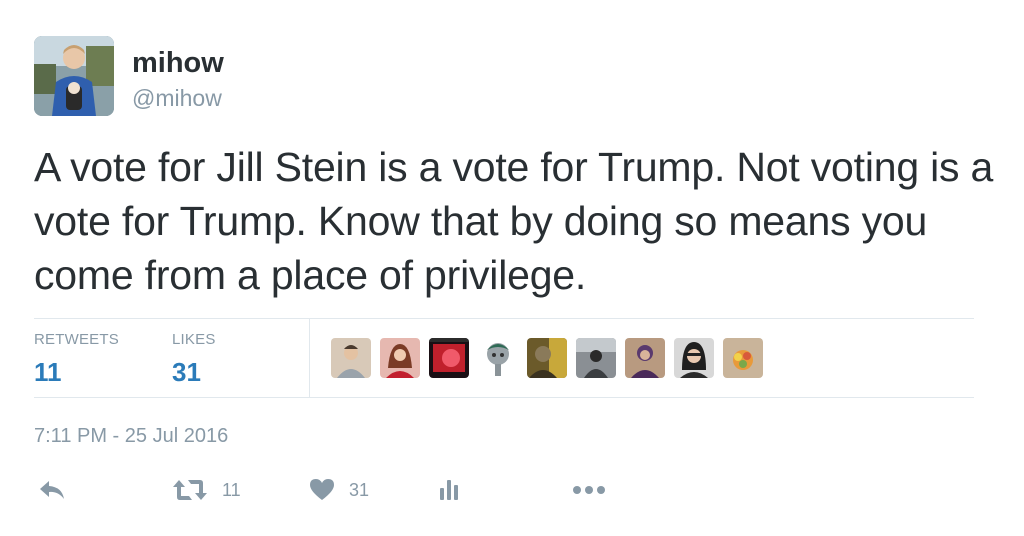  I want to click on likes-count: 31, so click(186, 372).